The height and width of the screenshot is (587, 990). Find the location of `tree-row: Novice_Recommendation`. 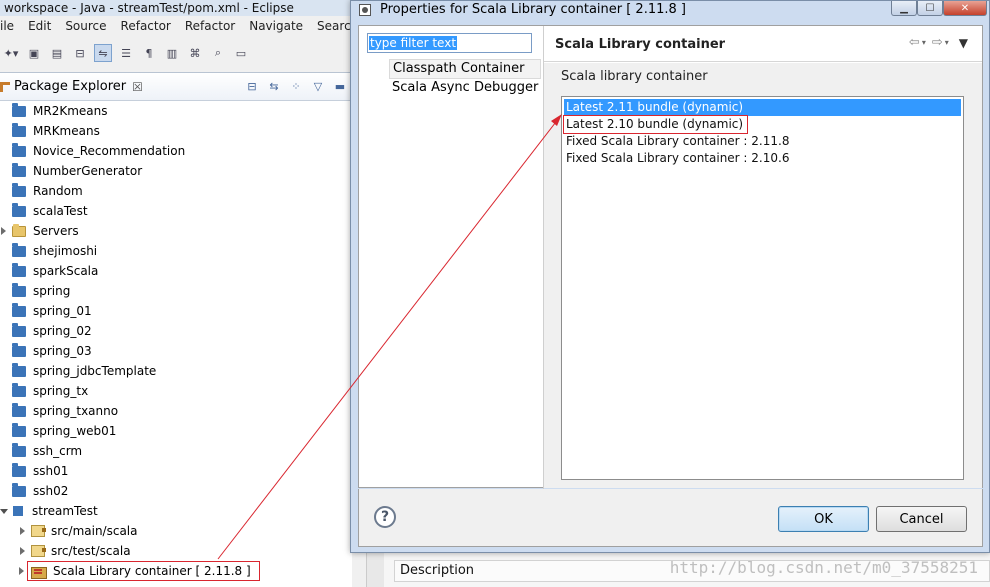

tree-row: Novice_Recommendation is located at coordinates (176, 151).